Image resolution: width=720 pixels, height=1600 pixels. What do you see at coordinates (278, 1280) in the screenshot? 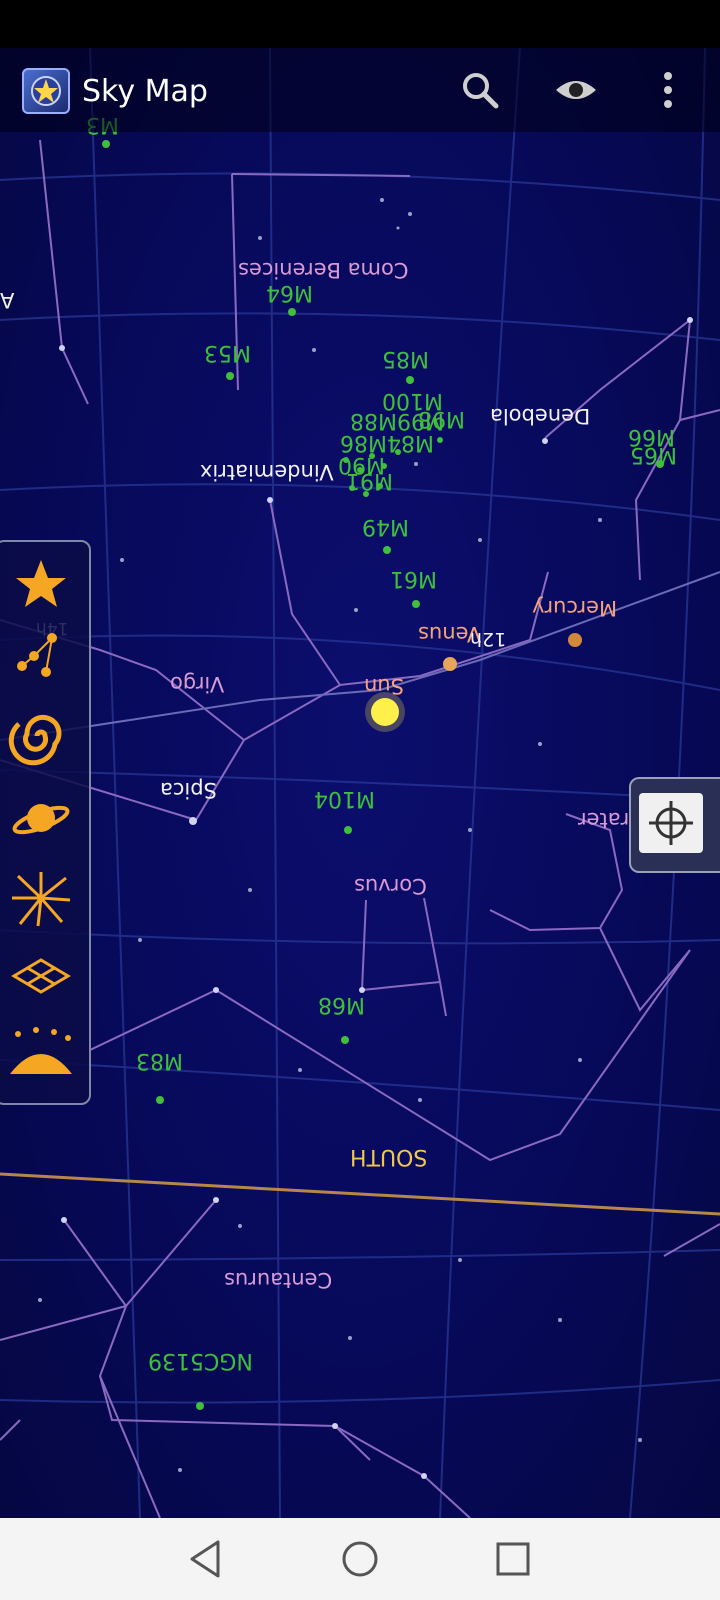
I see `label-centaurus: Centaurus` at bounding box center [278, 1280].